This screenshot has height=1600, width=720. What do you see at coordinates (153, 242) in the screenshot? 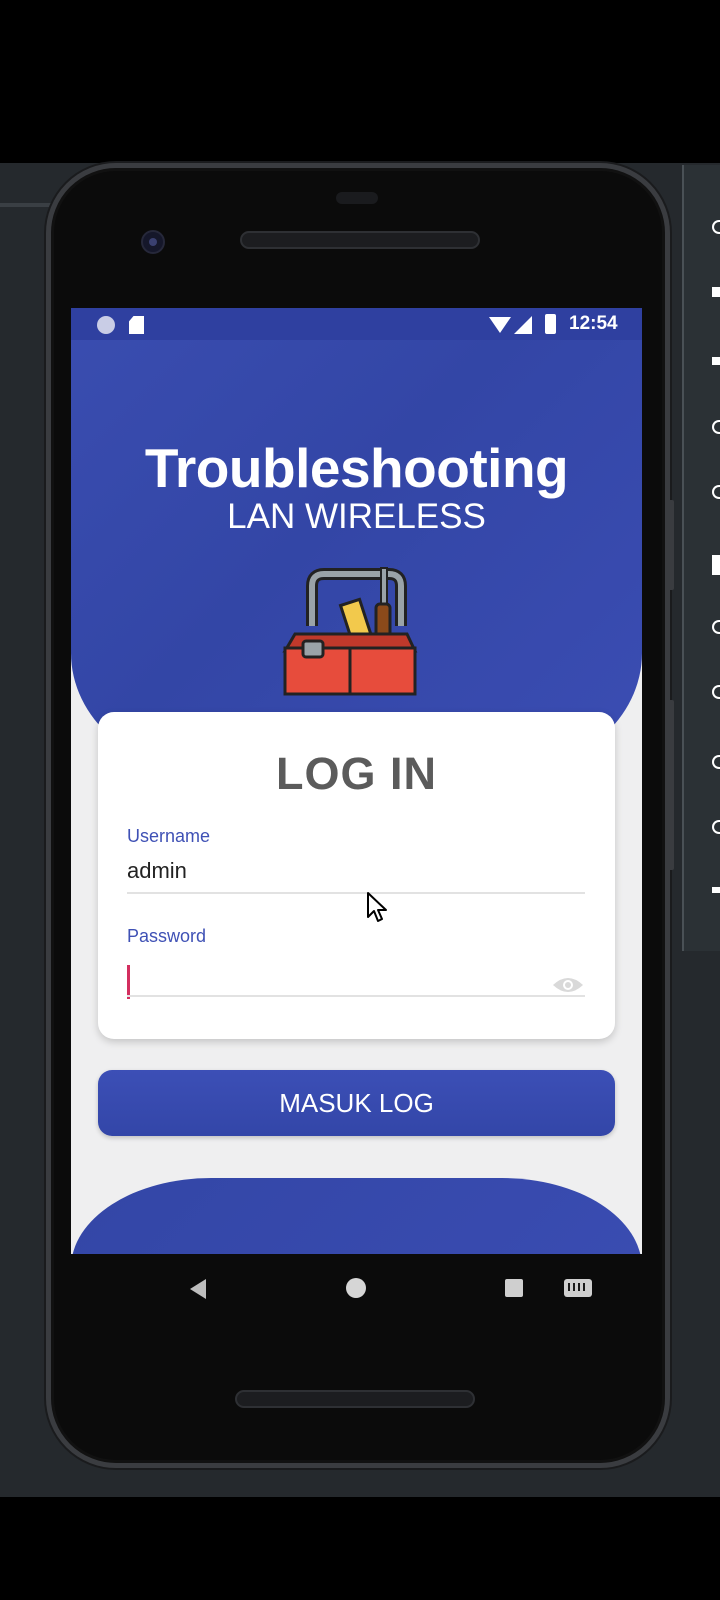
I see `front-camera-icon` at bounding box center [153, 242].